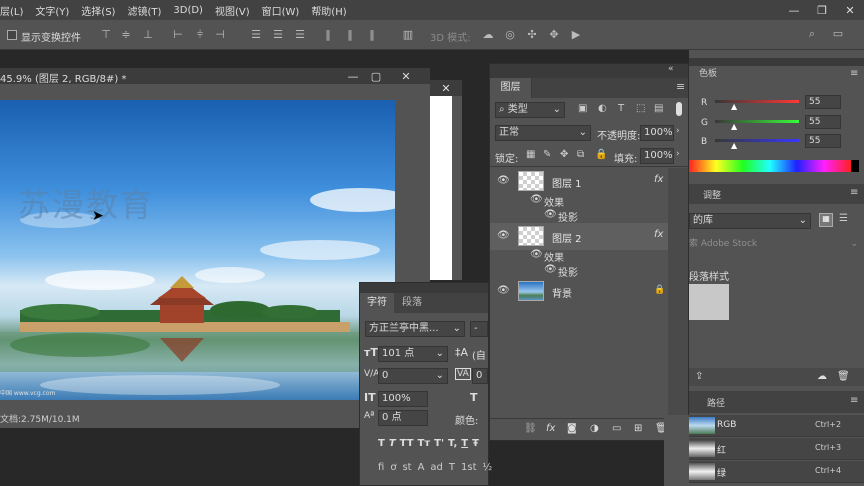  What do you see at coordinates (843, 376) in the screenshot?
I see `trash-icon: 🗑` at bounding box center [843, 376].